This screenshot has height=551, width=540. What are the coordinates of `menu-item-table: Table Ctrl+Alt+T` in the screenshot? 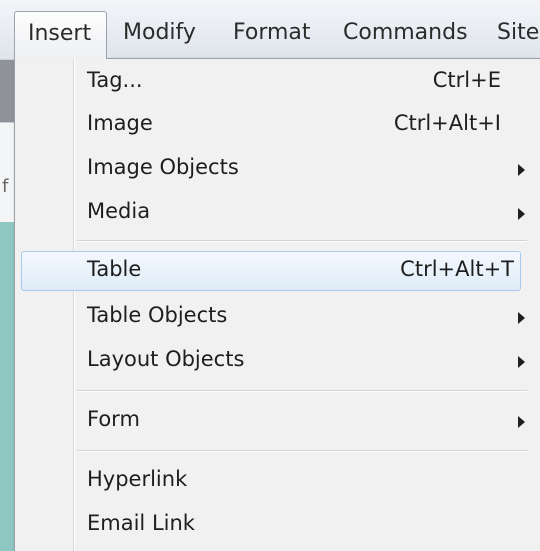 It's located at (271, 271).